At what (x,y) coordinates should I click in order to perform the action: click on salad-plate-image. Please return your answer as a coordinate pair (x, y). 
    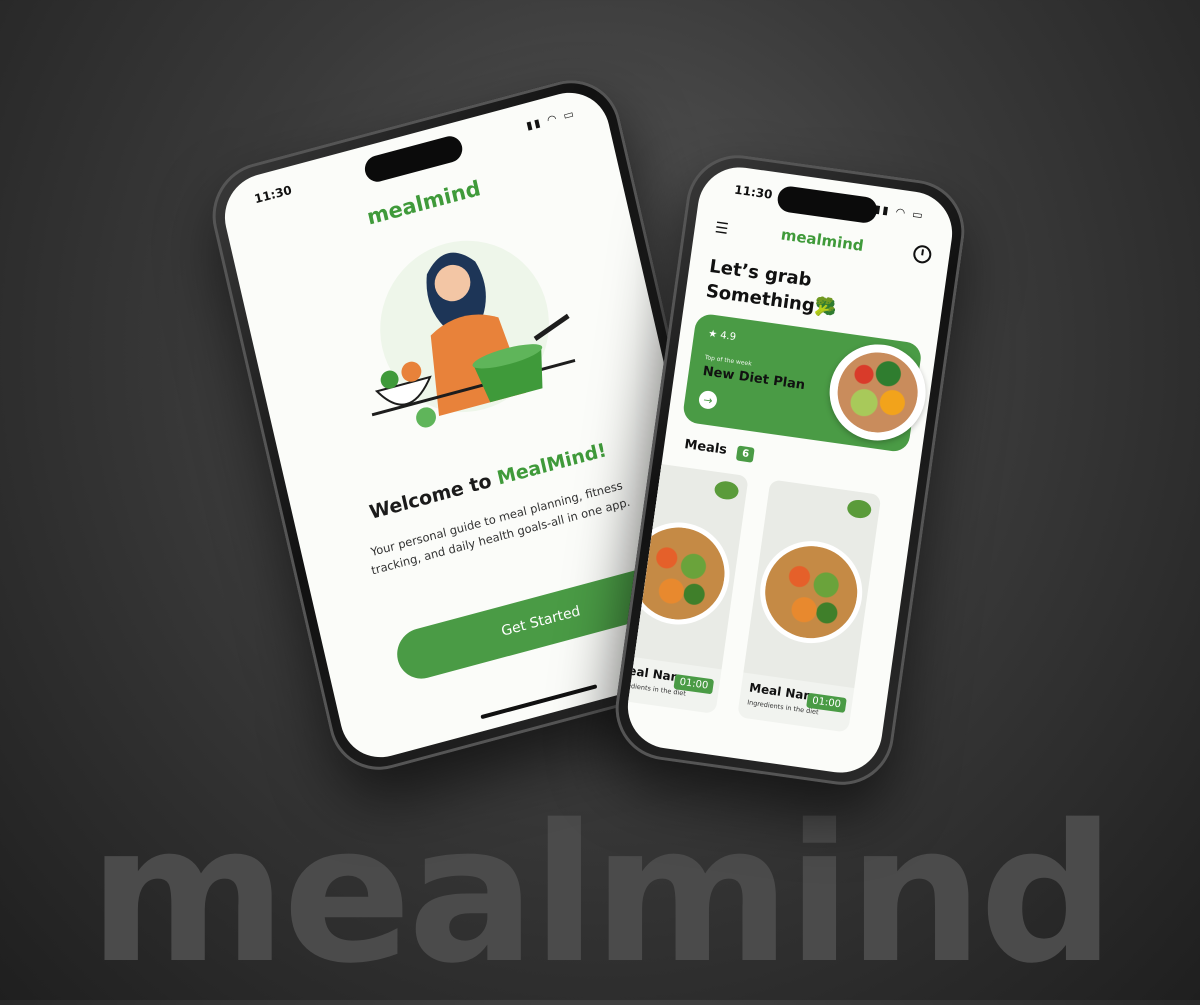
    Looking at the image, I should click on (877, 392).